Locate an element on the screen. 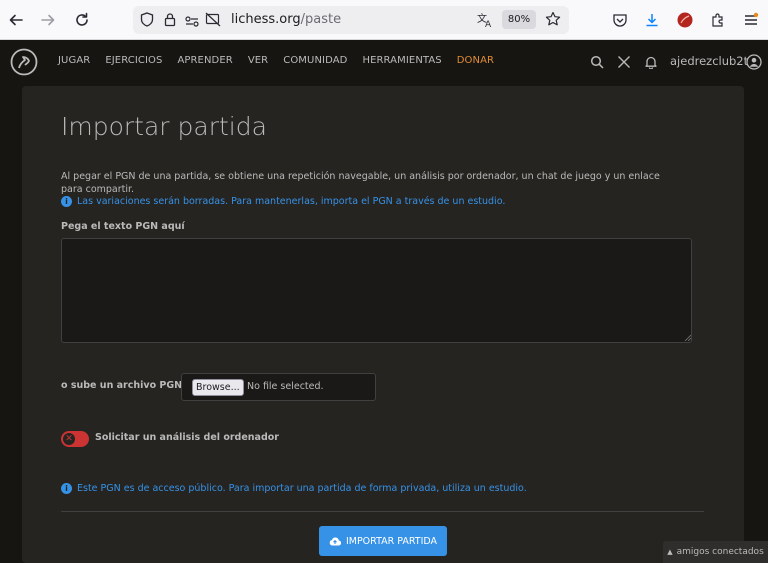 The width and height of the screenshot is (768, 563). analysis-toggle: ✕ is located at coordinates (75, 439).